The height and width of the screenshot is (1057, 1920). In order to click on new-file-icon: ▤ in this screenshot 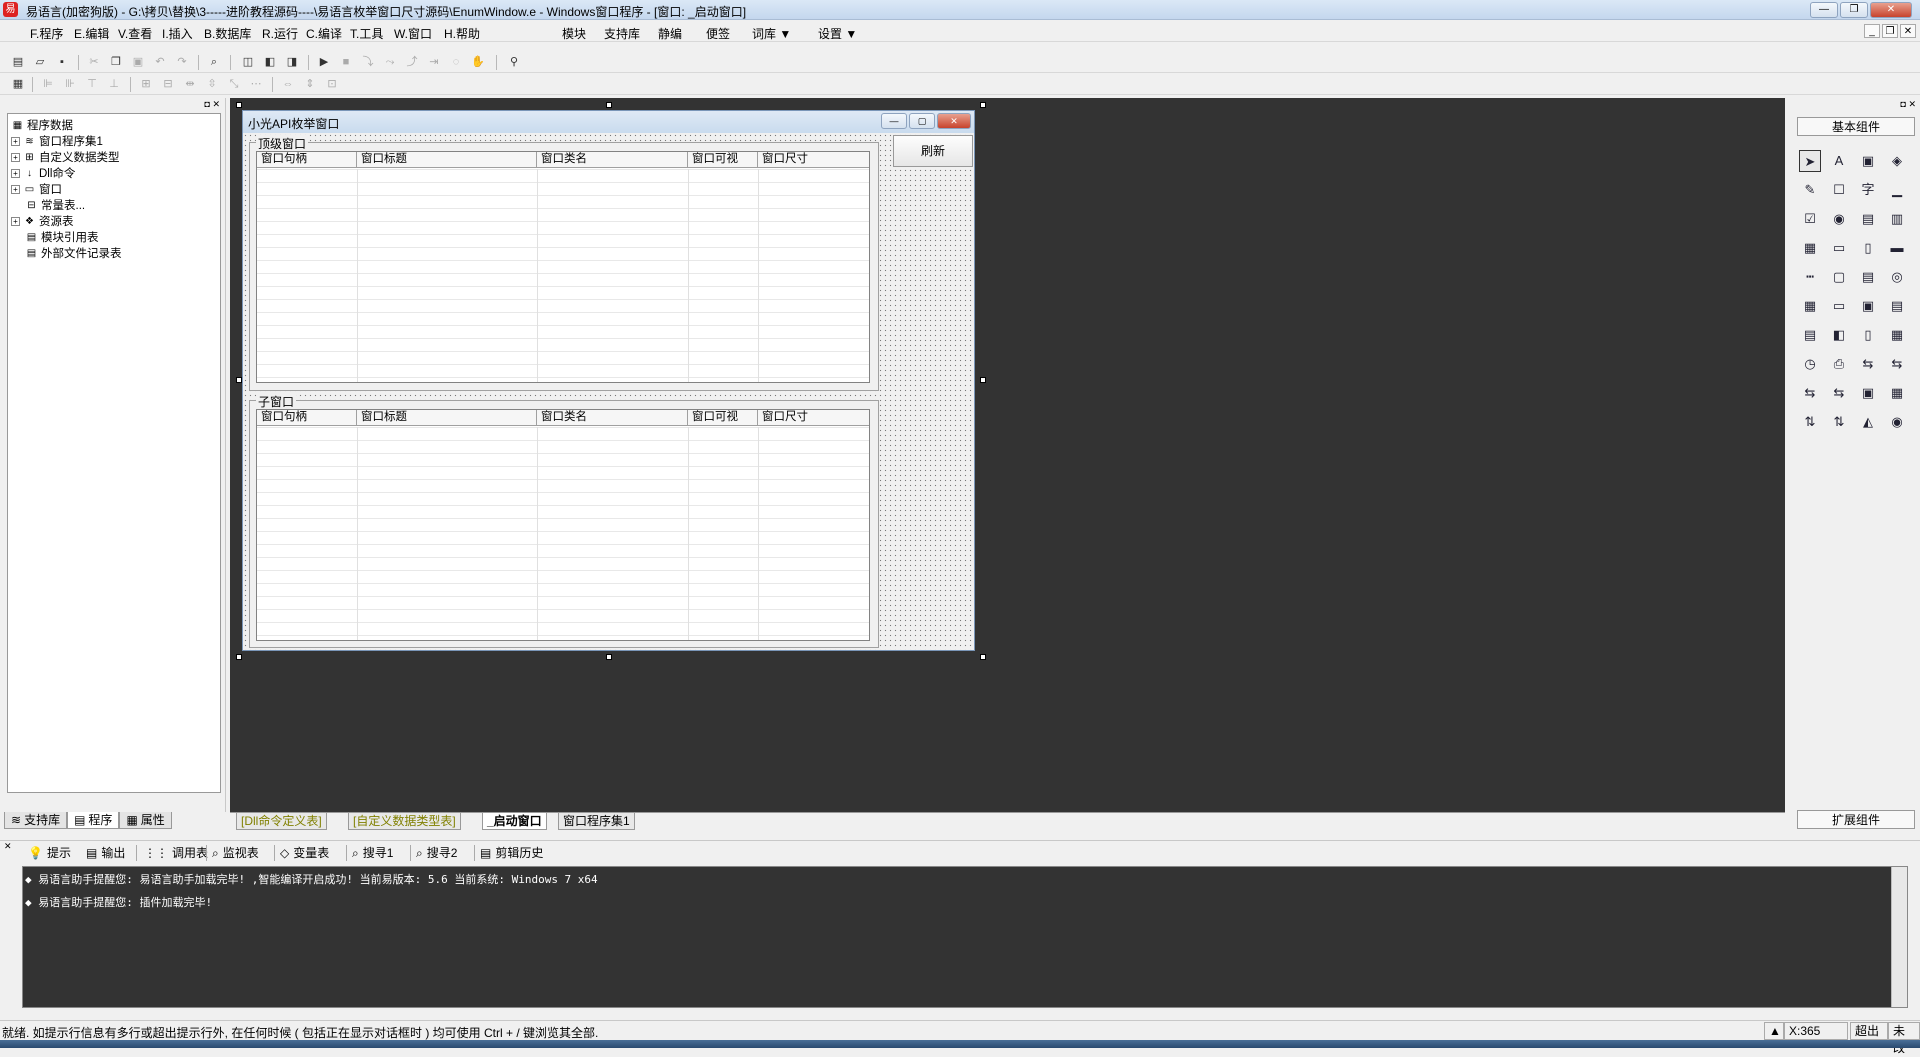, I will do `click(18, 62)`.